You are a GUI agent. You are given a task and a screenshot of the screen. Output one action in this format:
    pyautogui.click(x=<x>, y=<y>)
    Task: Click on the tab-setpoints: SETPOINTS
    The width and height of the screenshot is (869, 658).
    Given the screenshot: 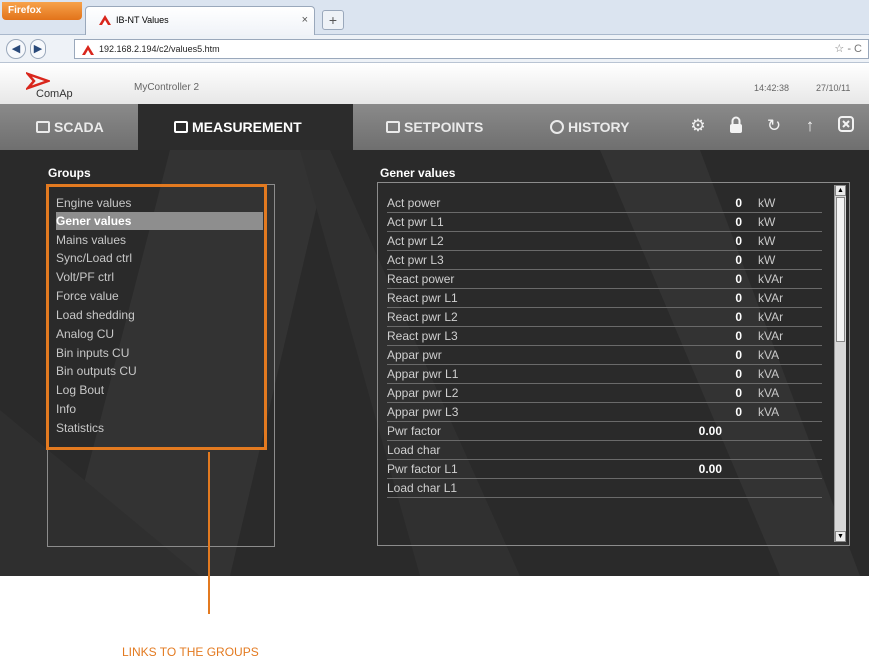 What is the action you would take?
    pyautogui.click(x=434, y=127)
    